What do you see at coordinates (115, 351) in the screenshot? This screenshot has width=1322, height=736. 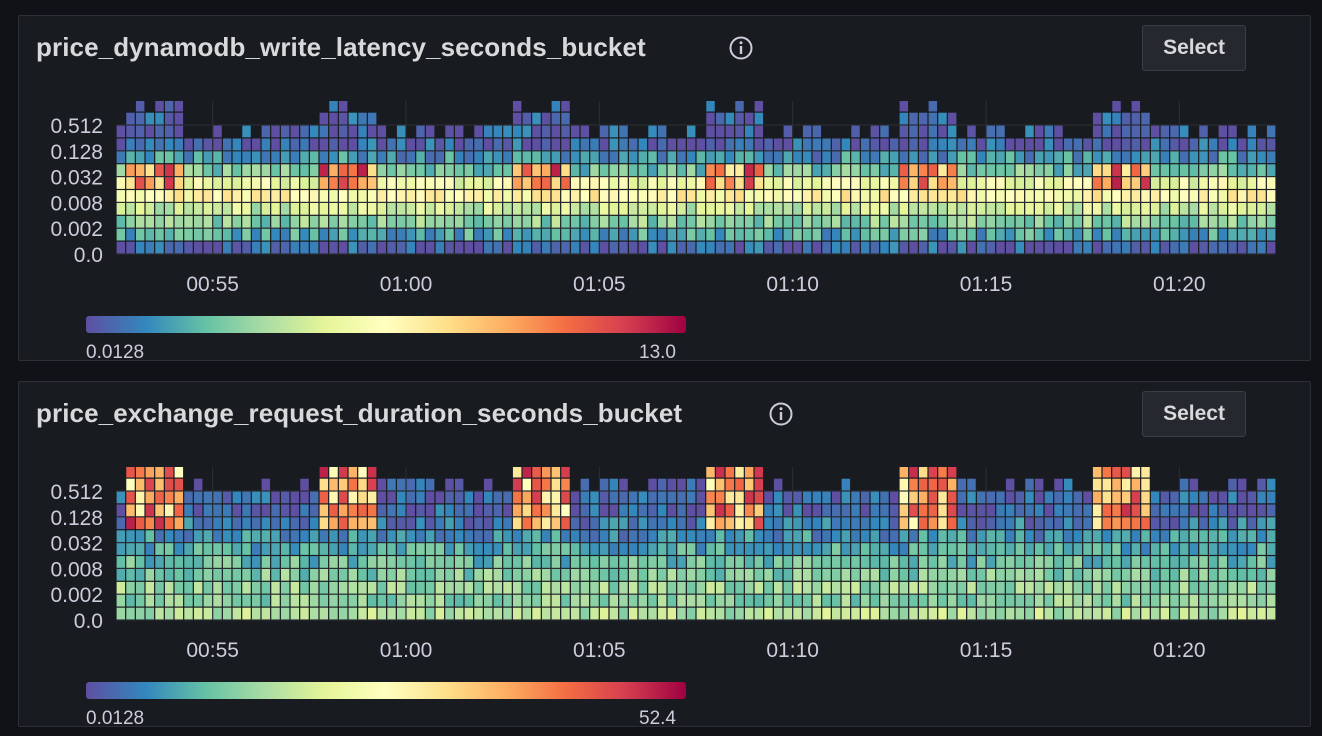 I see `legend-min-label: 0.0128` at bounding box center [115, 351].